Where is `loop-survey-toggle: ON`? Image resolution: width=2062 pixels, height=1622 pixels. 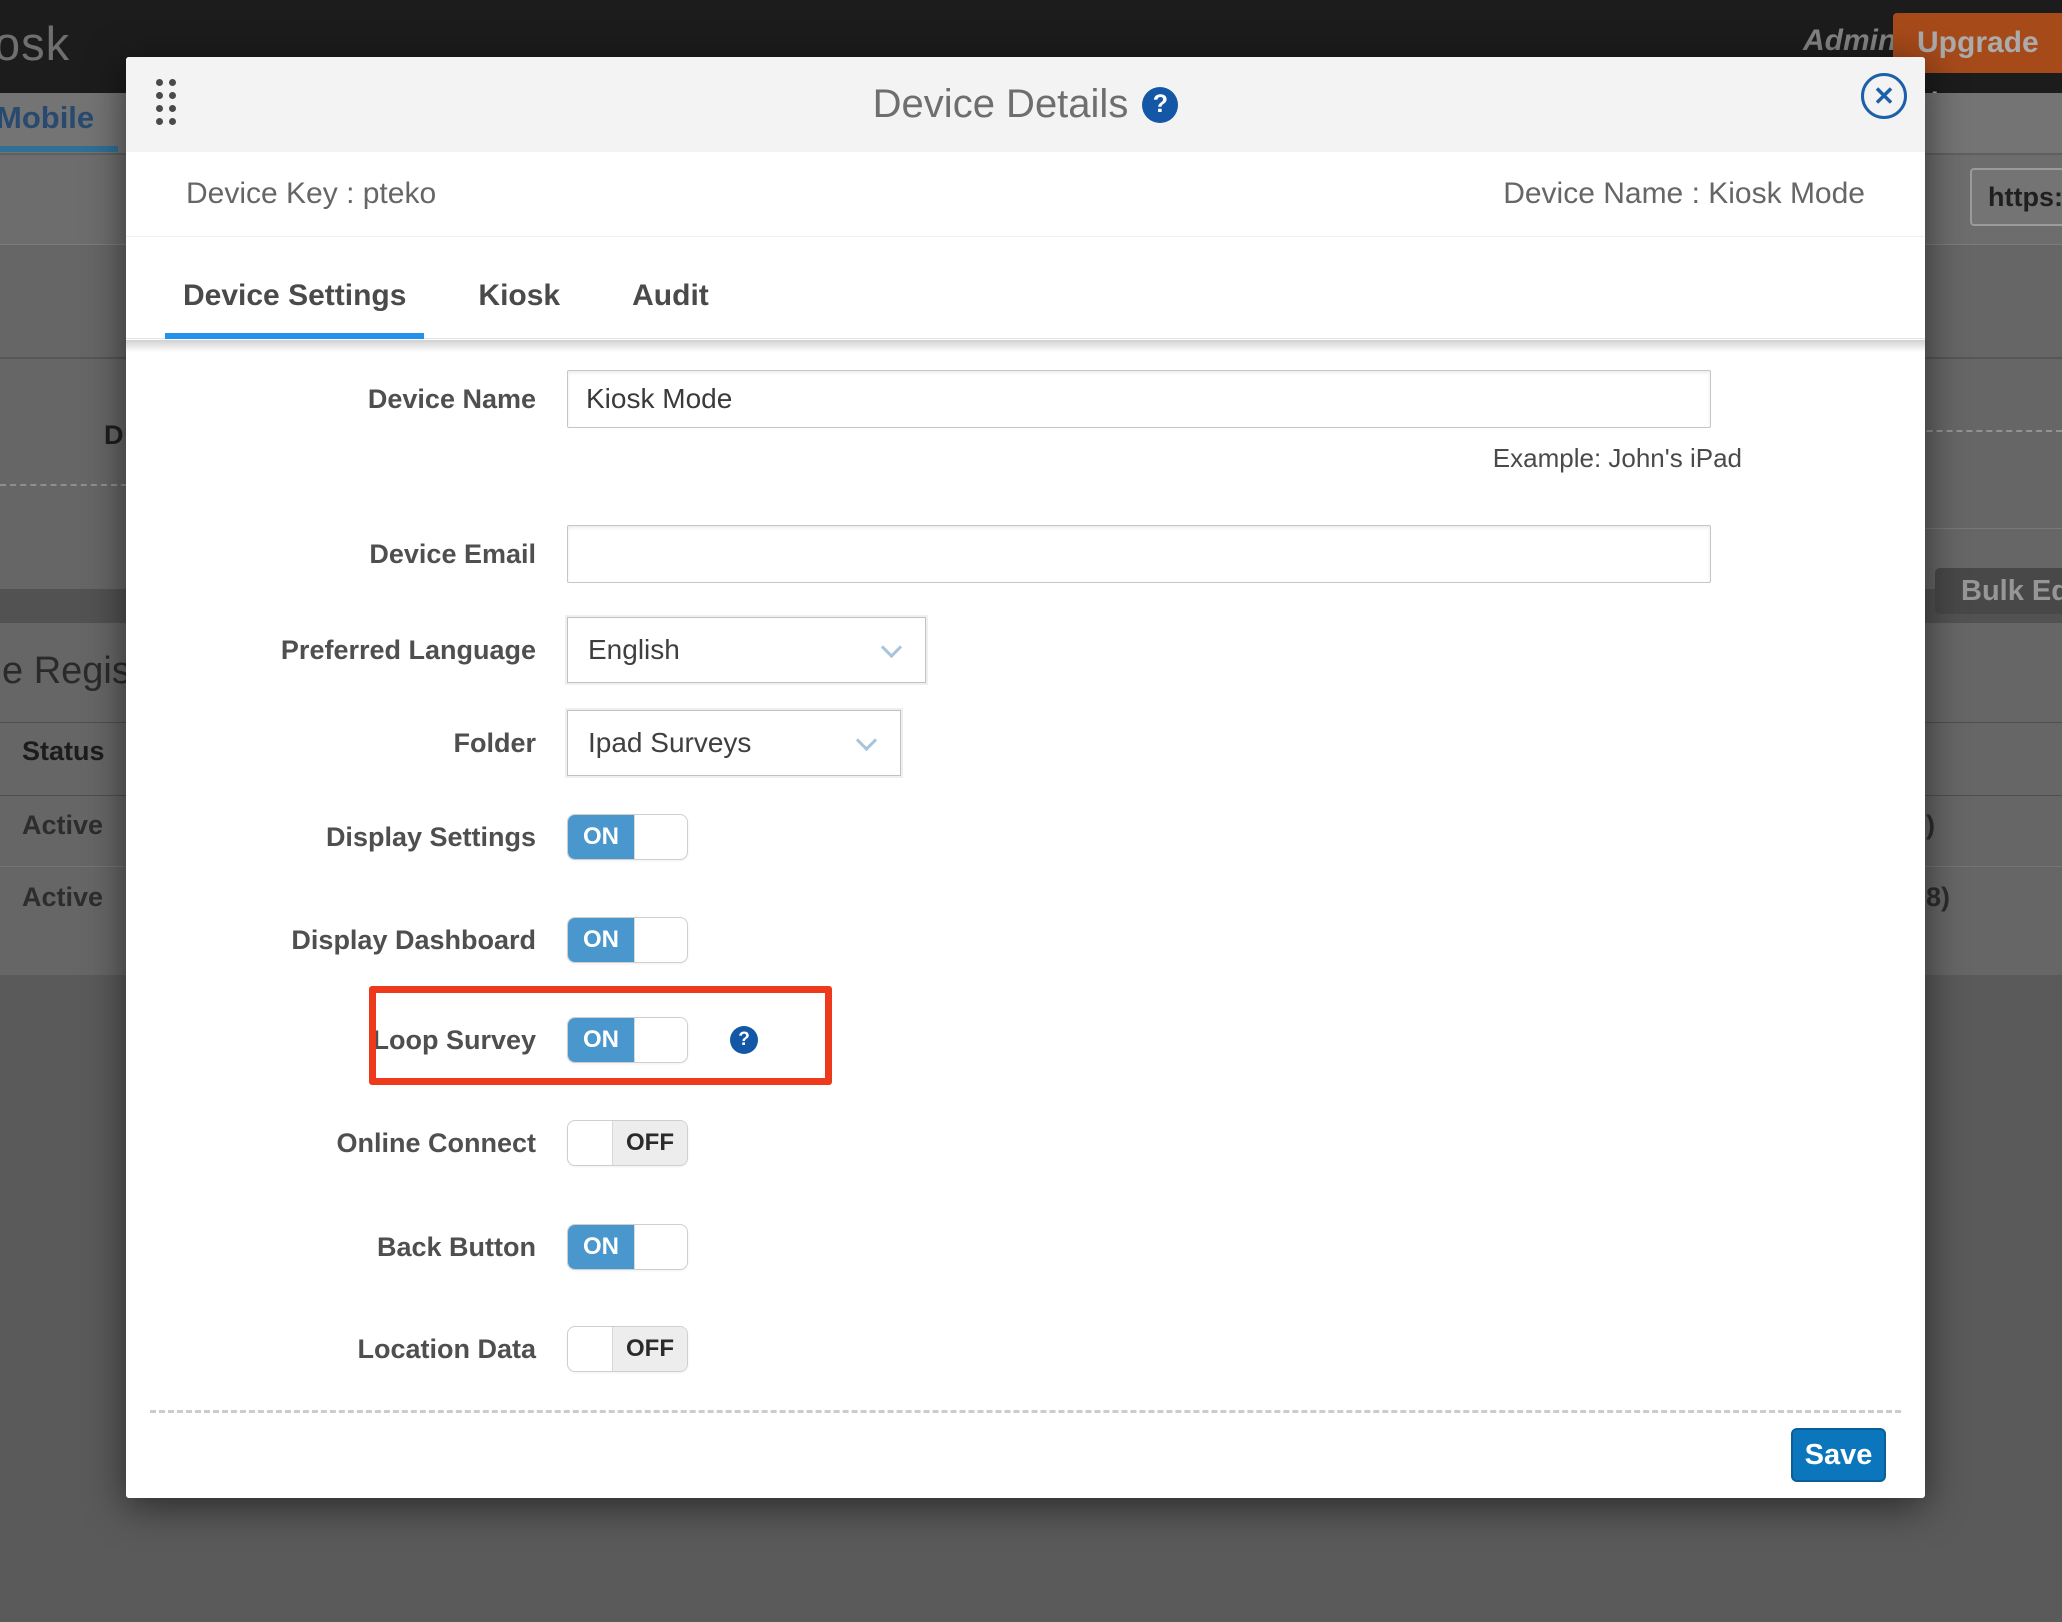
loop-survey-toggle: ON is located at coordinates (627, 1040).